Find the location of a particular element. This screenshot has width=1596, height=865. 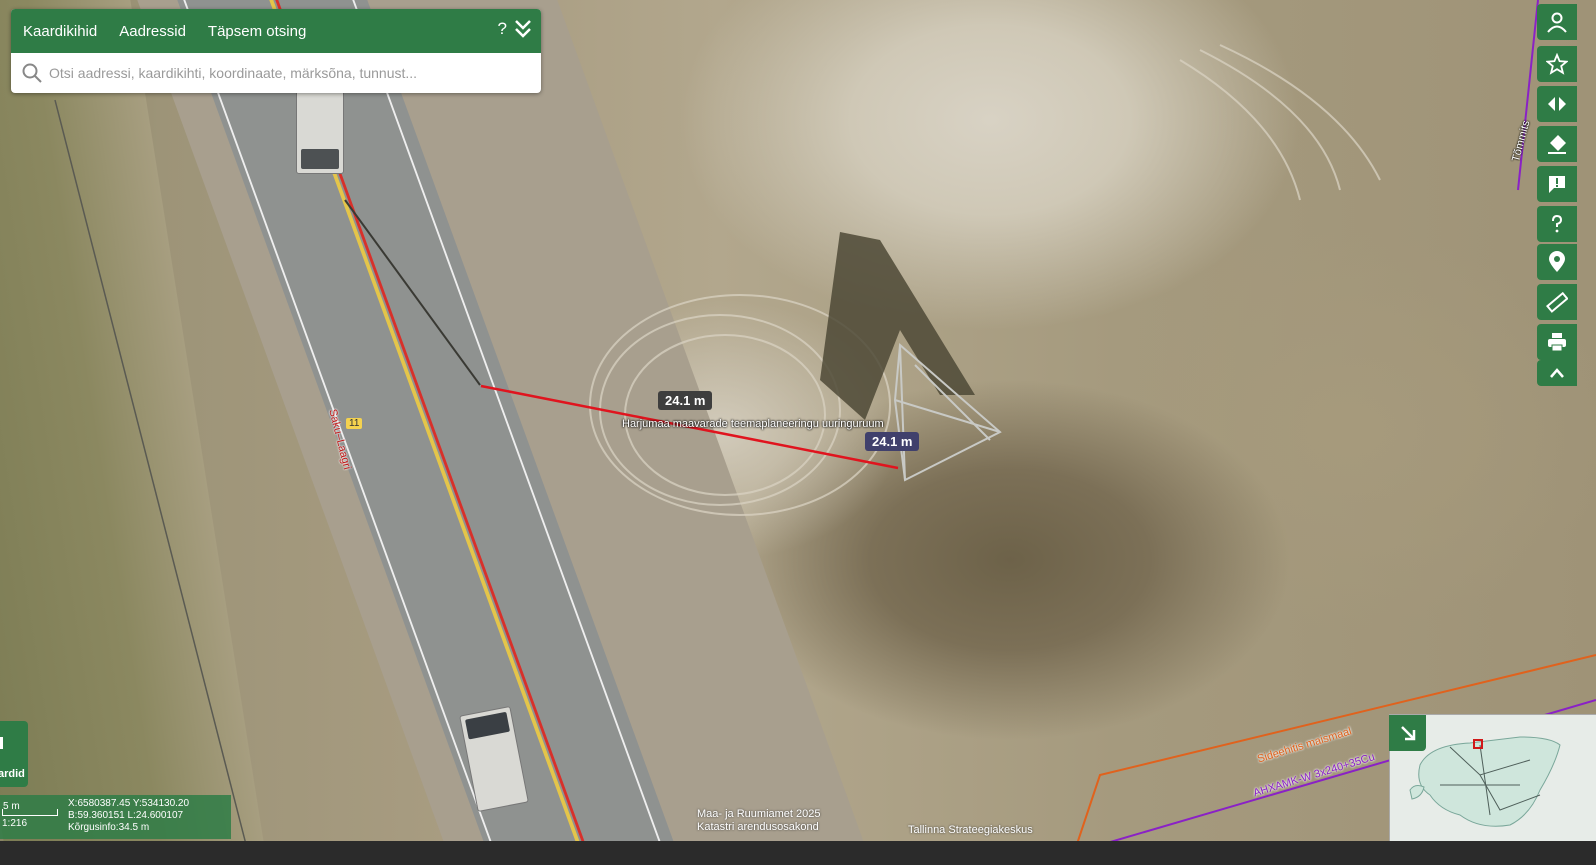

window-bottom-bar is located at coordinates (798, 853).